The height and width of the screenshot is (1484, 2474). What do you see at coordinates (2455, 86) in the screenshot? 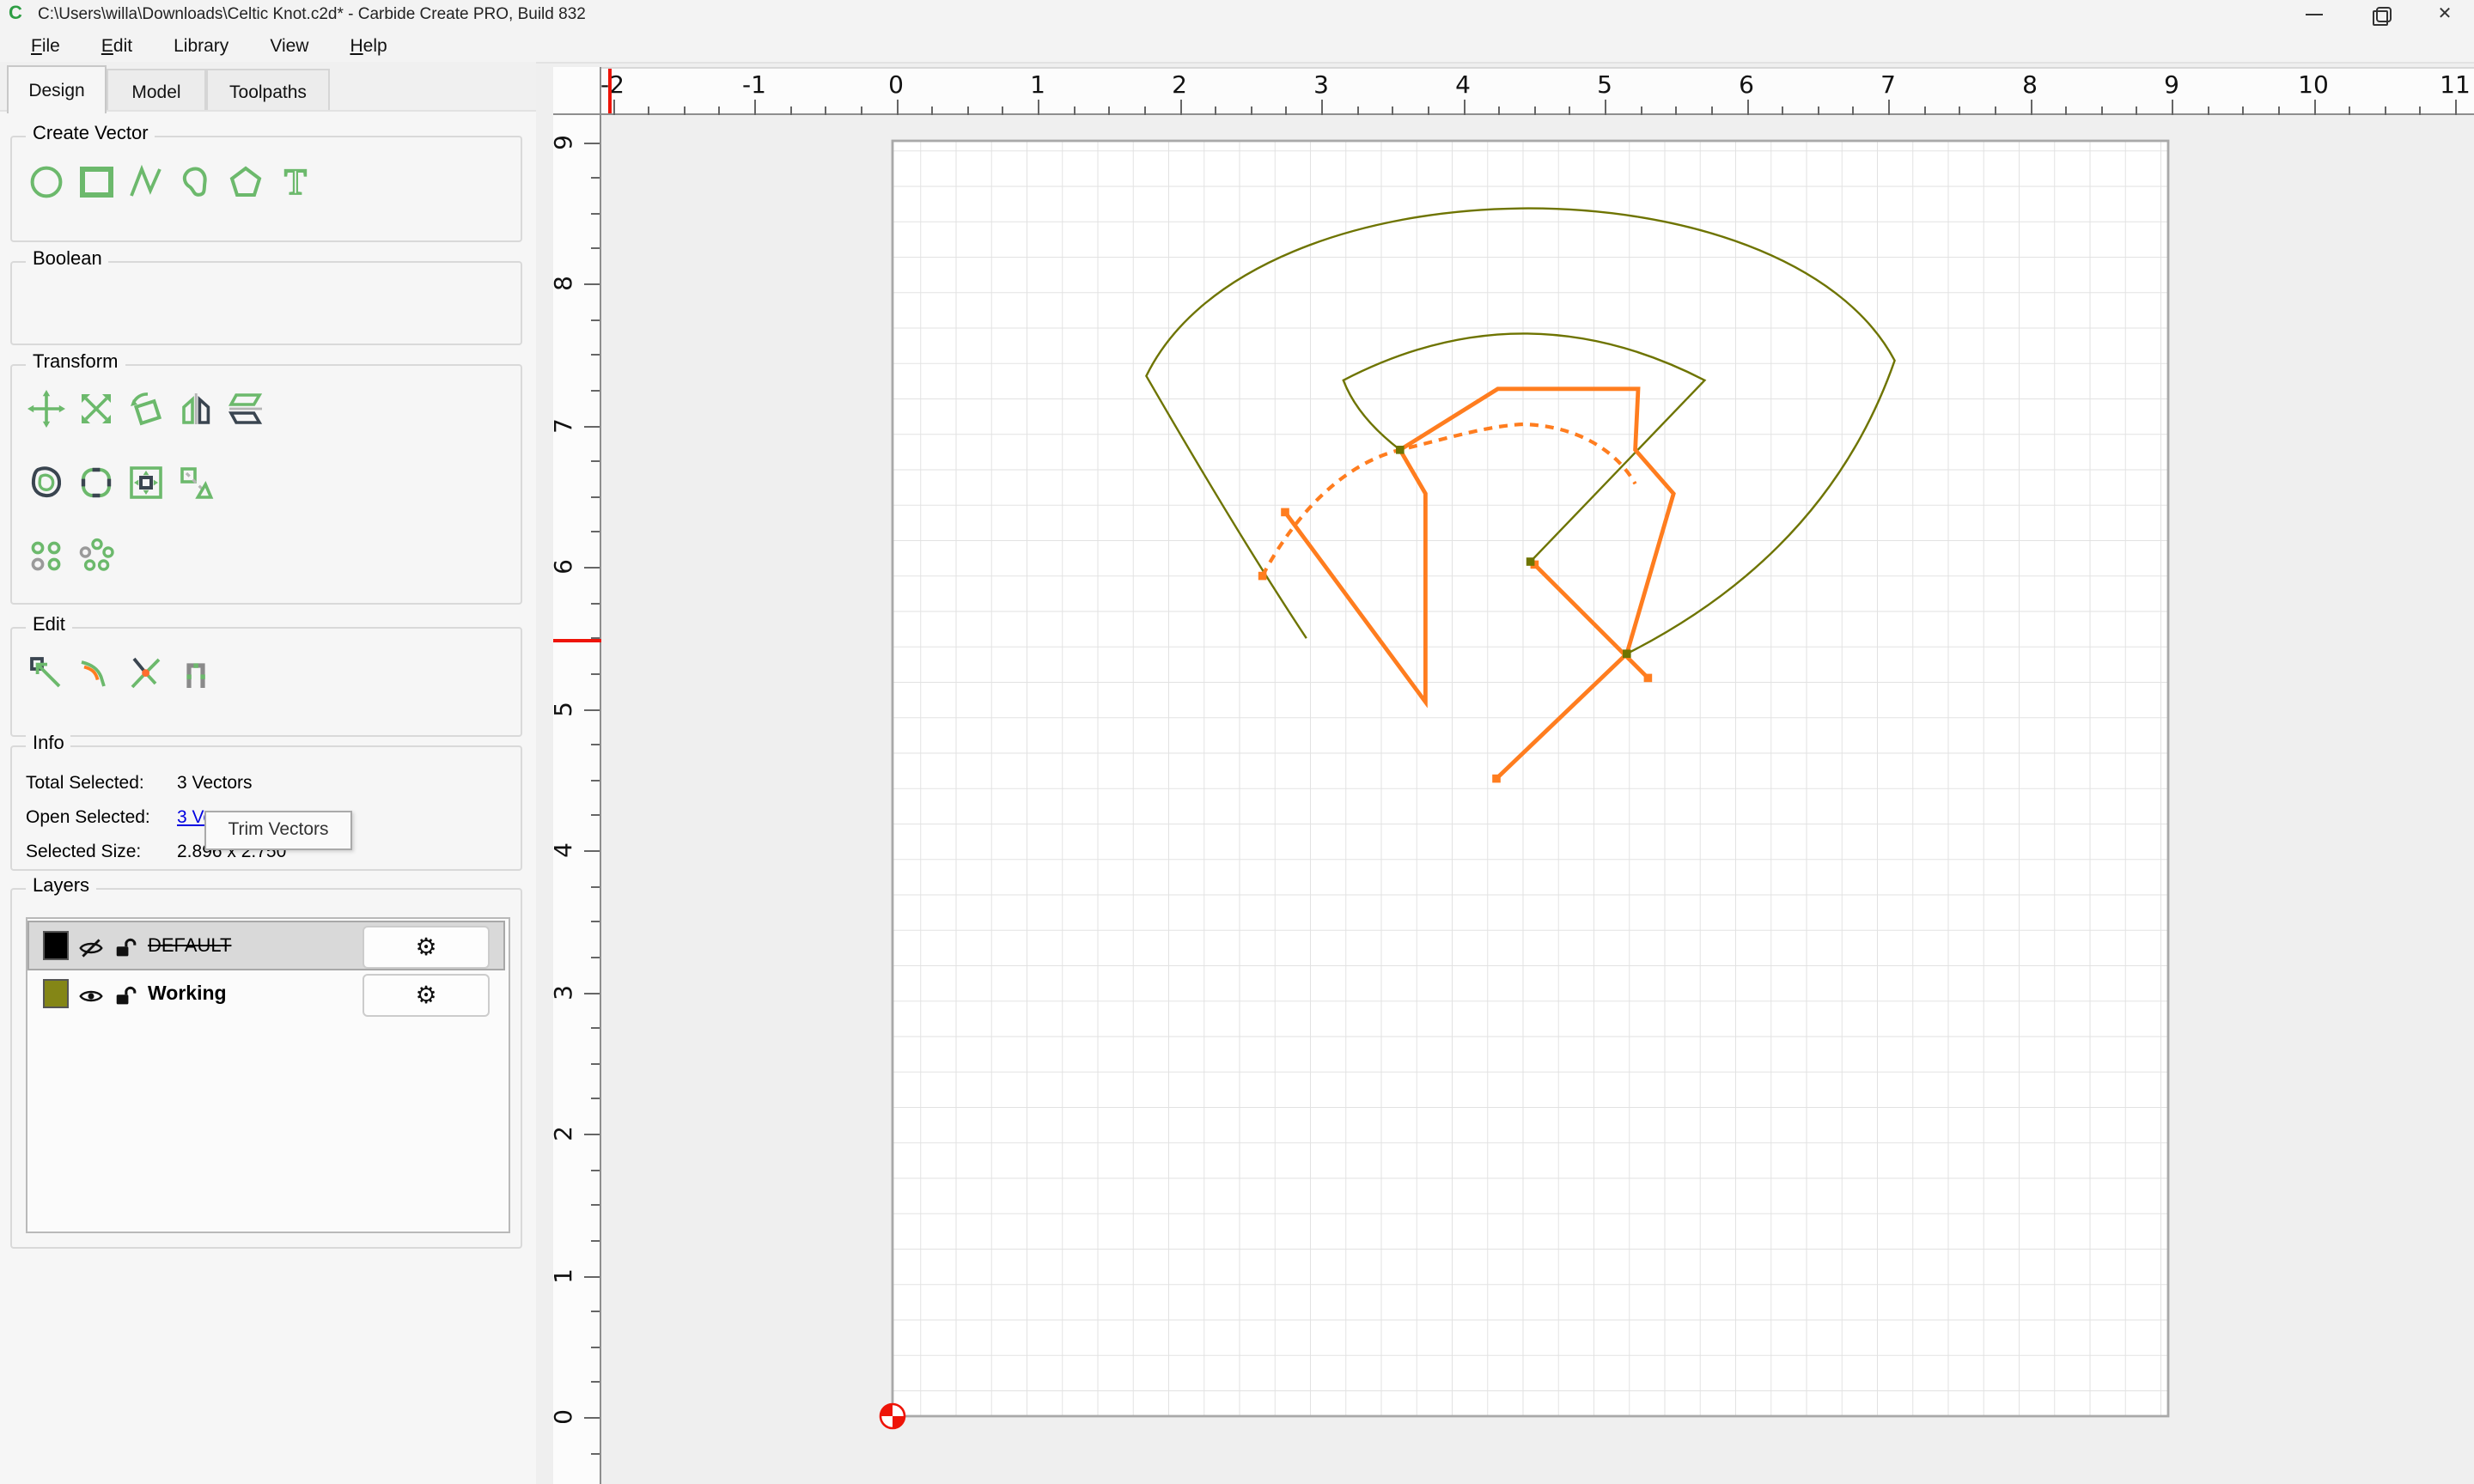
I see `ruler-label-x: 11` at bounding box center [2455, 86].